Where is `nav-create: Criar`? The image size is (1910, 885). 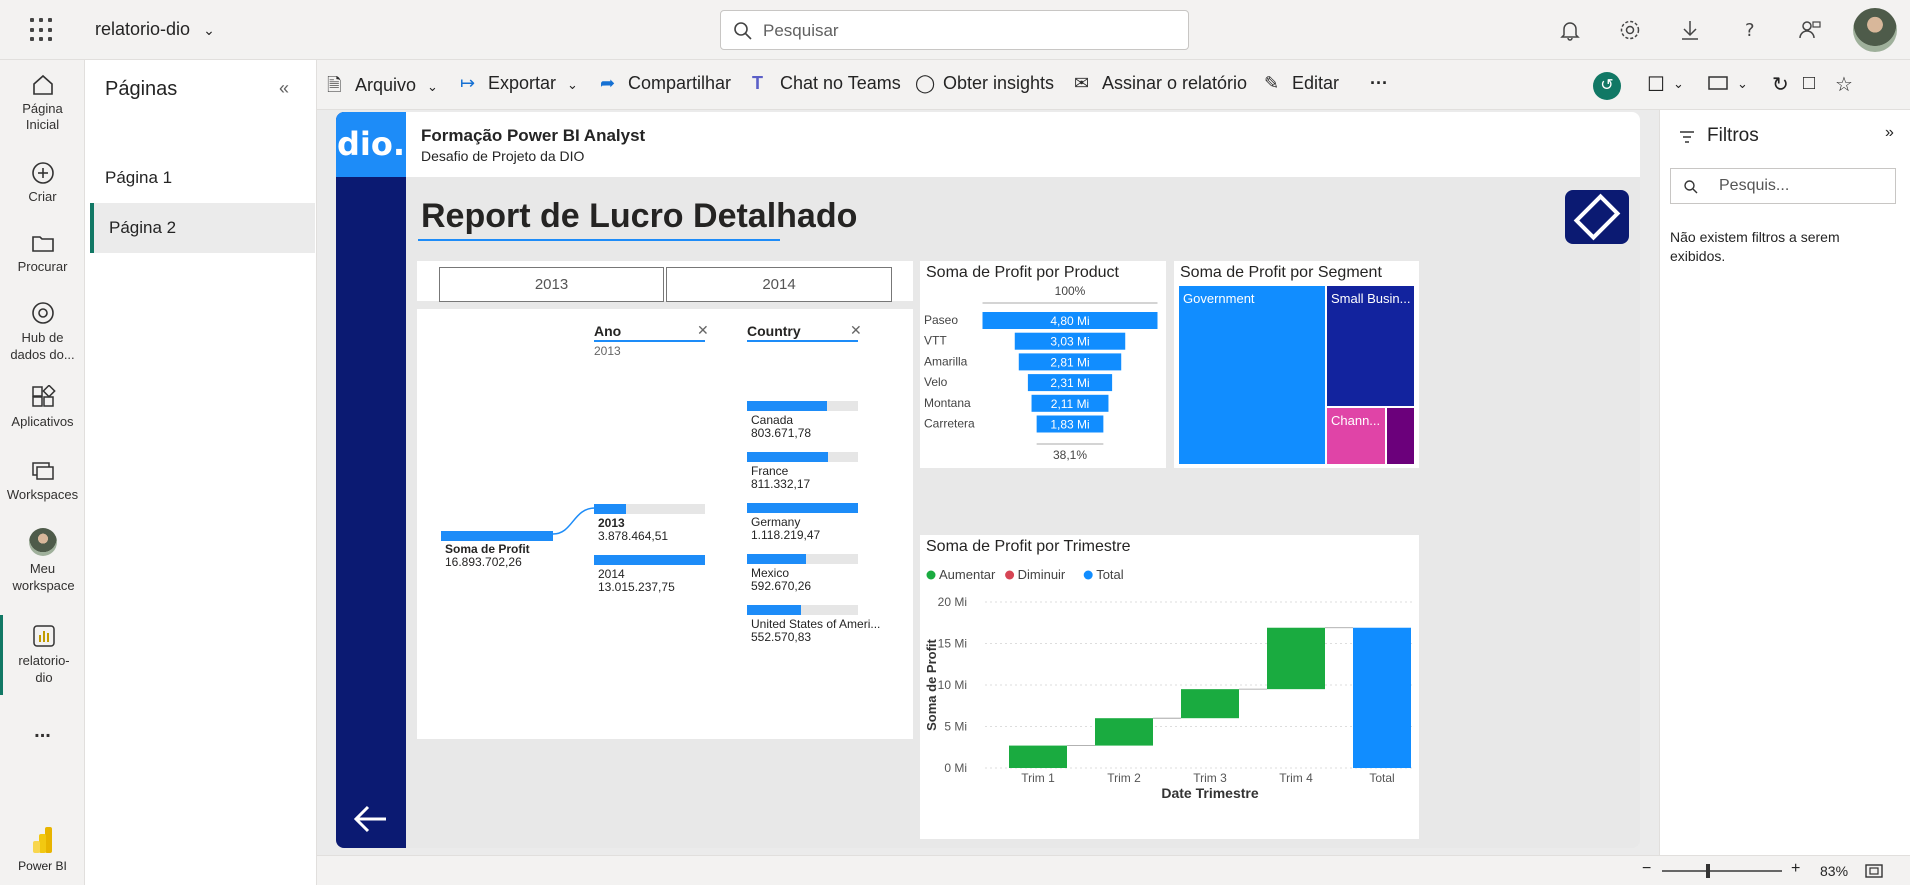
nav-create: Criar is located at coordinates (42, 182).